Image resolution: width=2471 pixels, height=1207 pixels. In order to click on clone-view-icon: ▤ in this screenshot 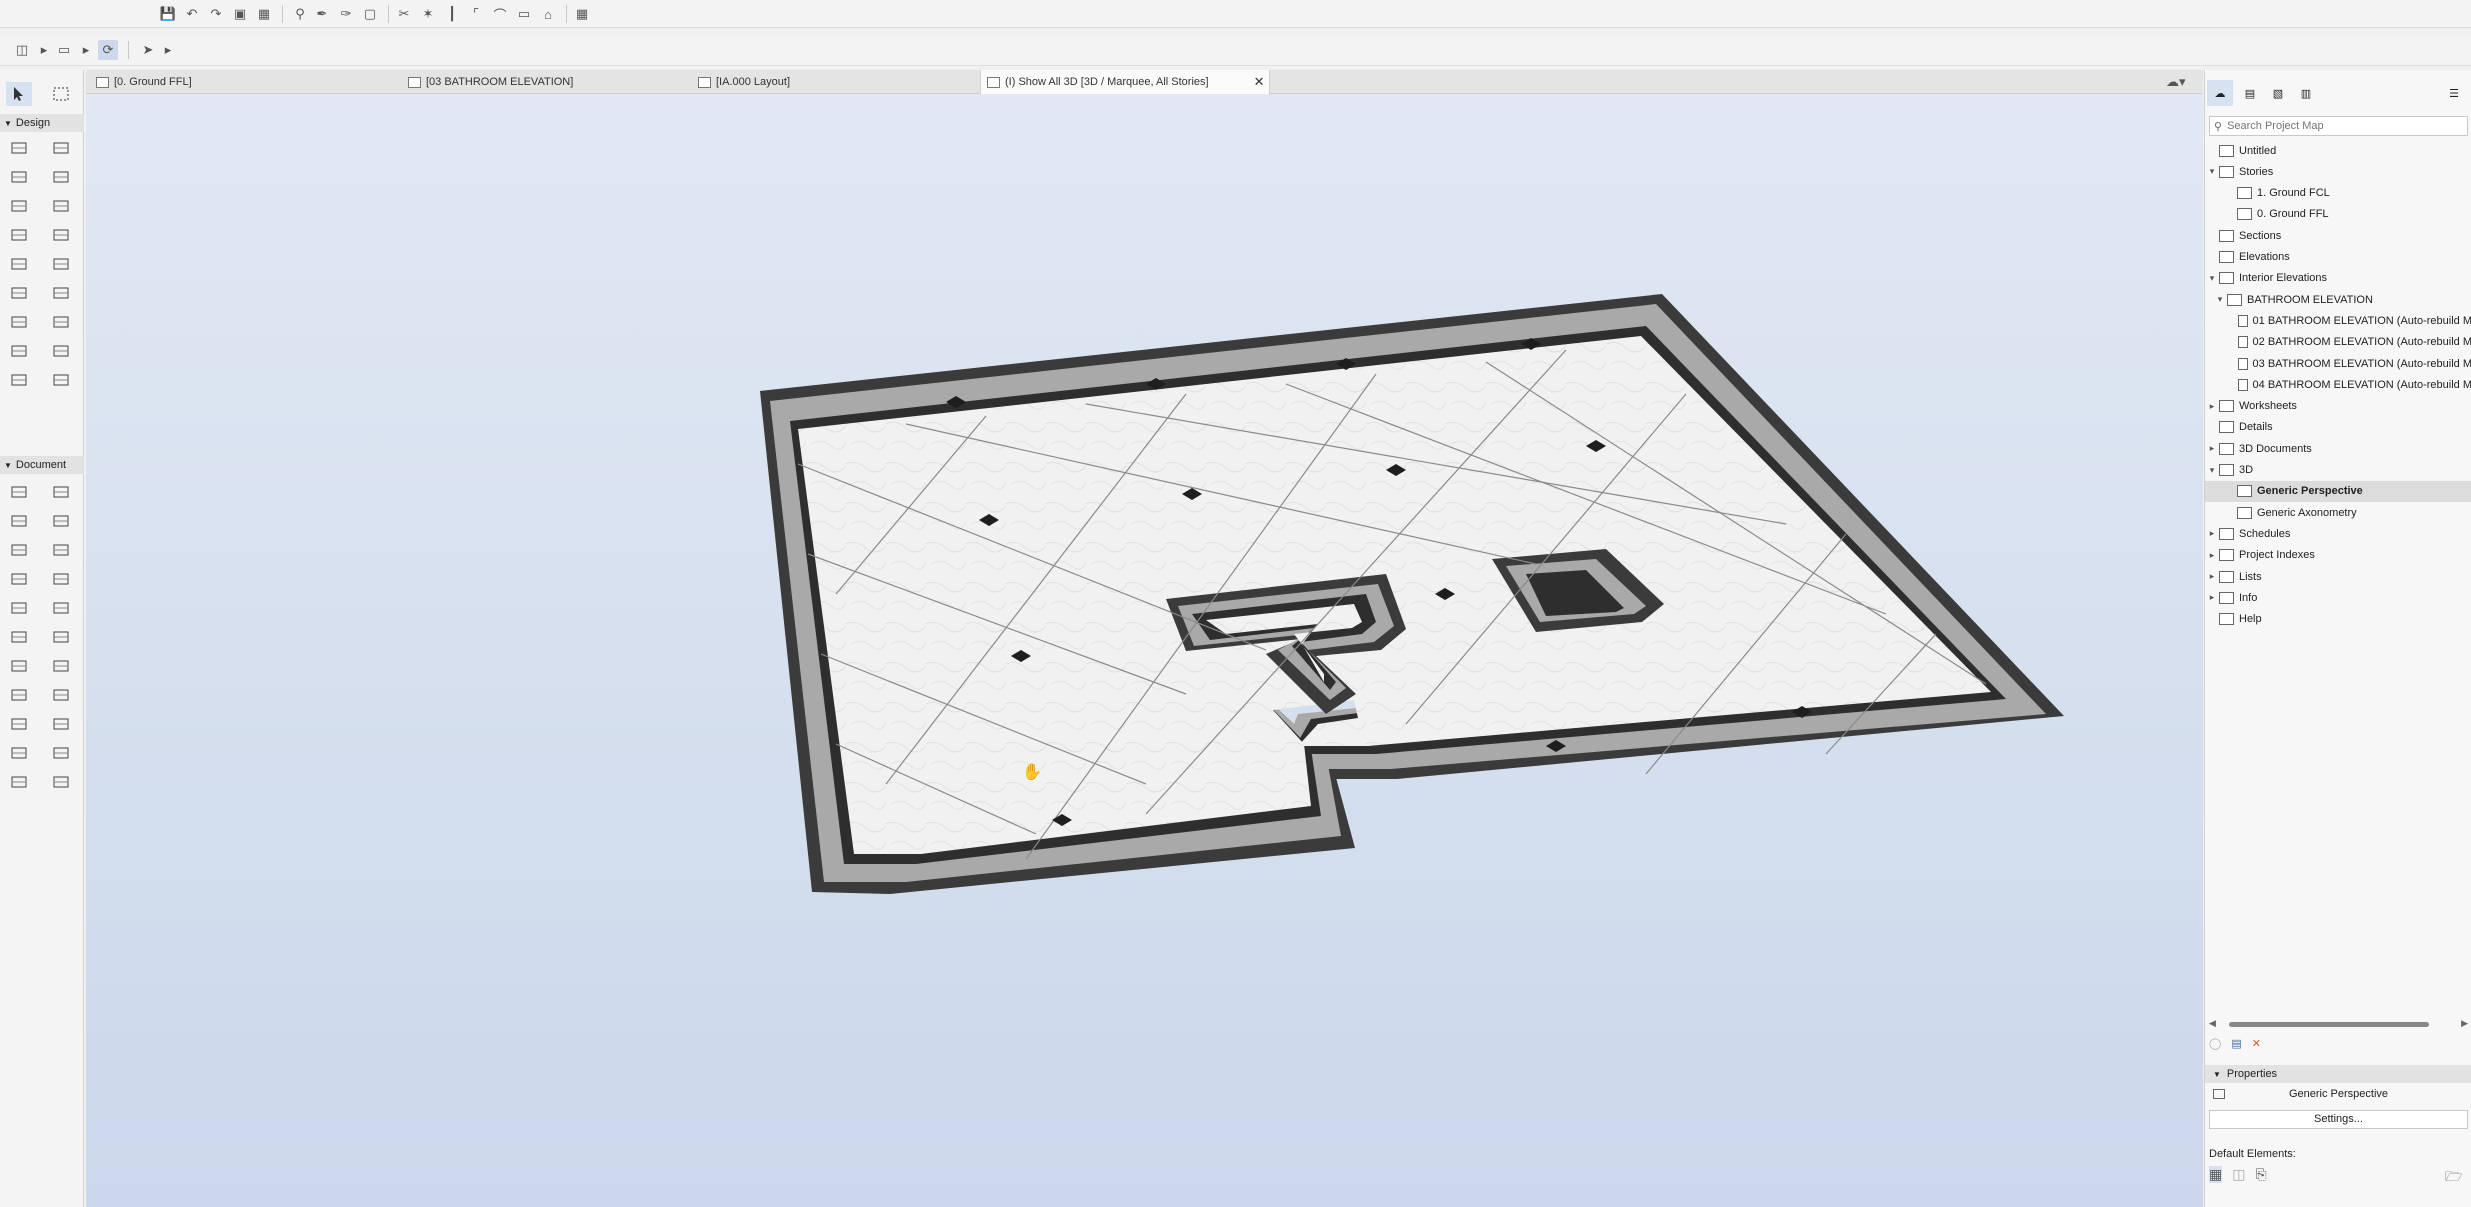, I will do `click(2236, 1047)`.